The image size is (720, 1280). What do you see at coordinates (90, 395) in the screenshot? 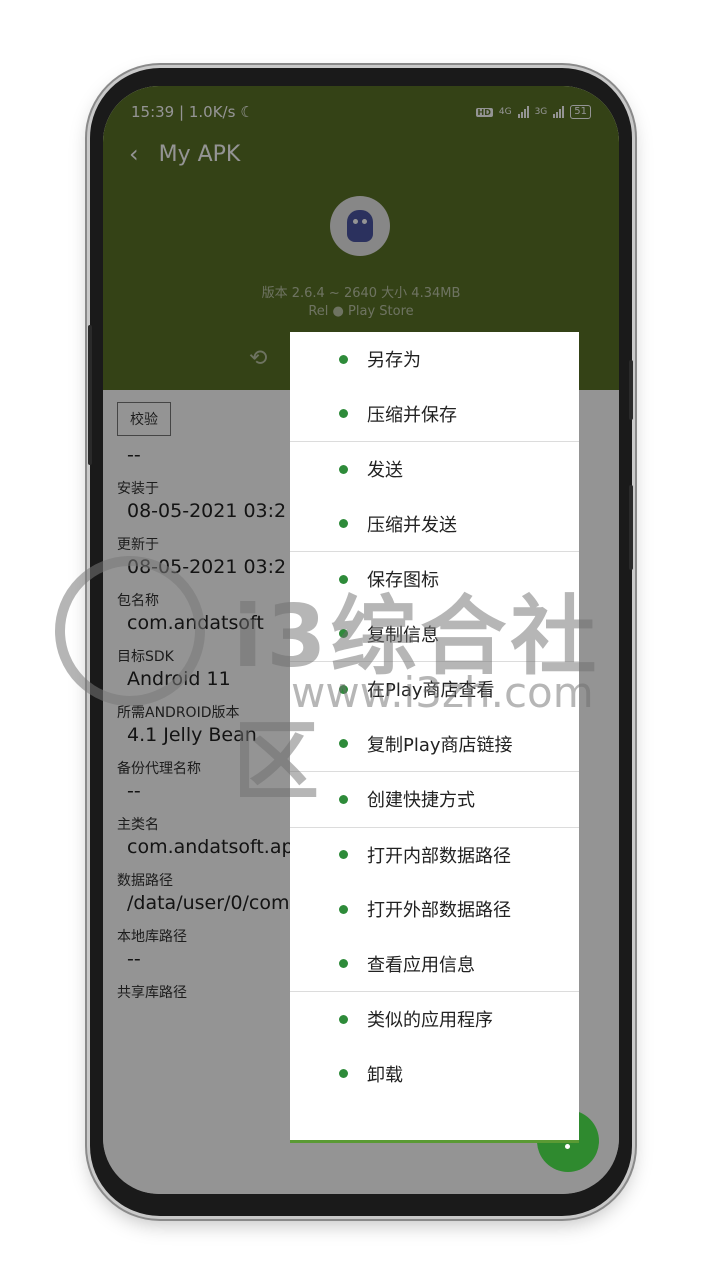
I see `volume-button` at bounding box center [90, 395].